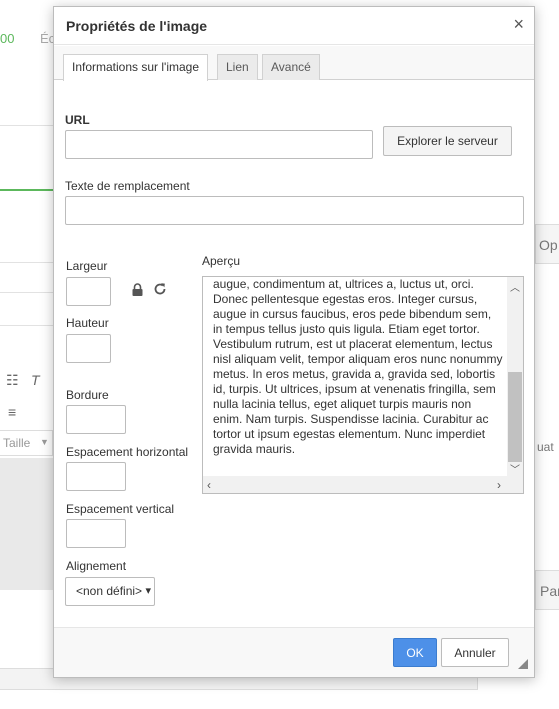 Image resolution: width=559 pixels, height=709 pixels. Describe the element at coordinates (294, 652) in the screenshot. I see `dialog-footer: OK Annuler` at that location.